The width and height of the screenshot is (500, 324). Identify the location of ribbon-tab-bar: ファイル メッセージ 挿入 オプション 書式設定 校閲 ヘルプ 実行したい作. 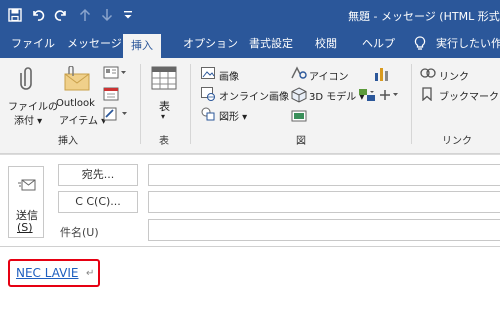
(250, 44).